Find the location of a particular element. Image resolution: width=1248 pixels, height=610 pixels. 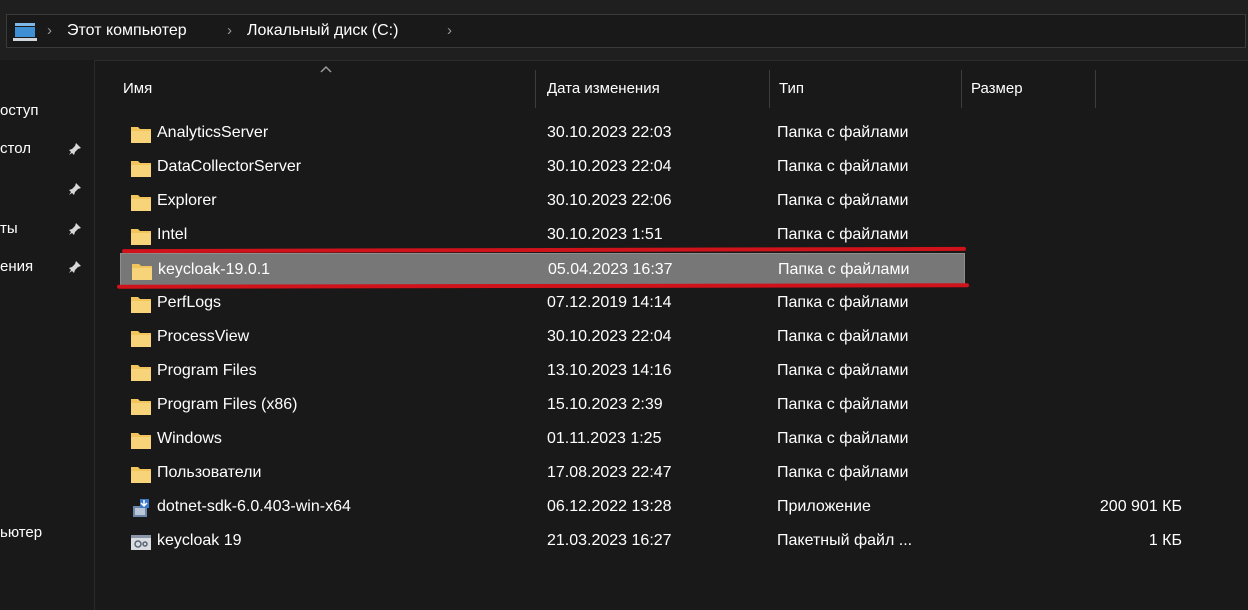

file-date: 21.03.2023 16:27 is located at coordinates (609, 540).